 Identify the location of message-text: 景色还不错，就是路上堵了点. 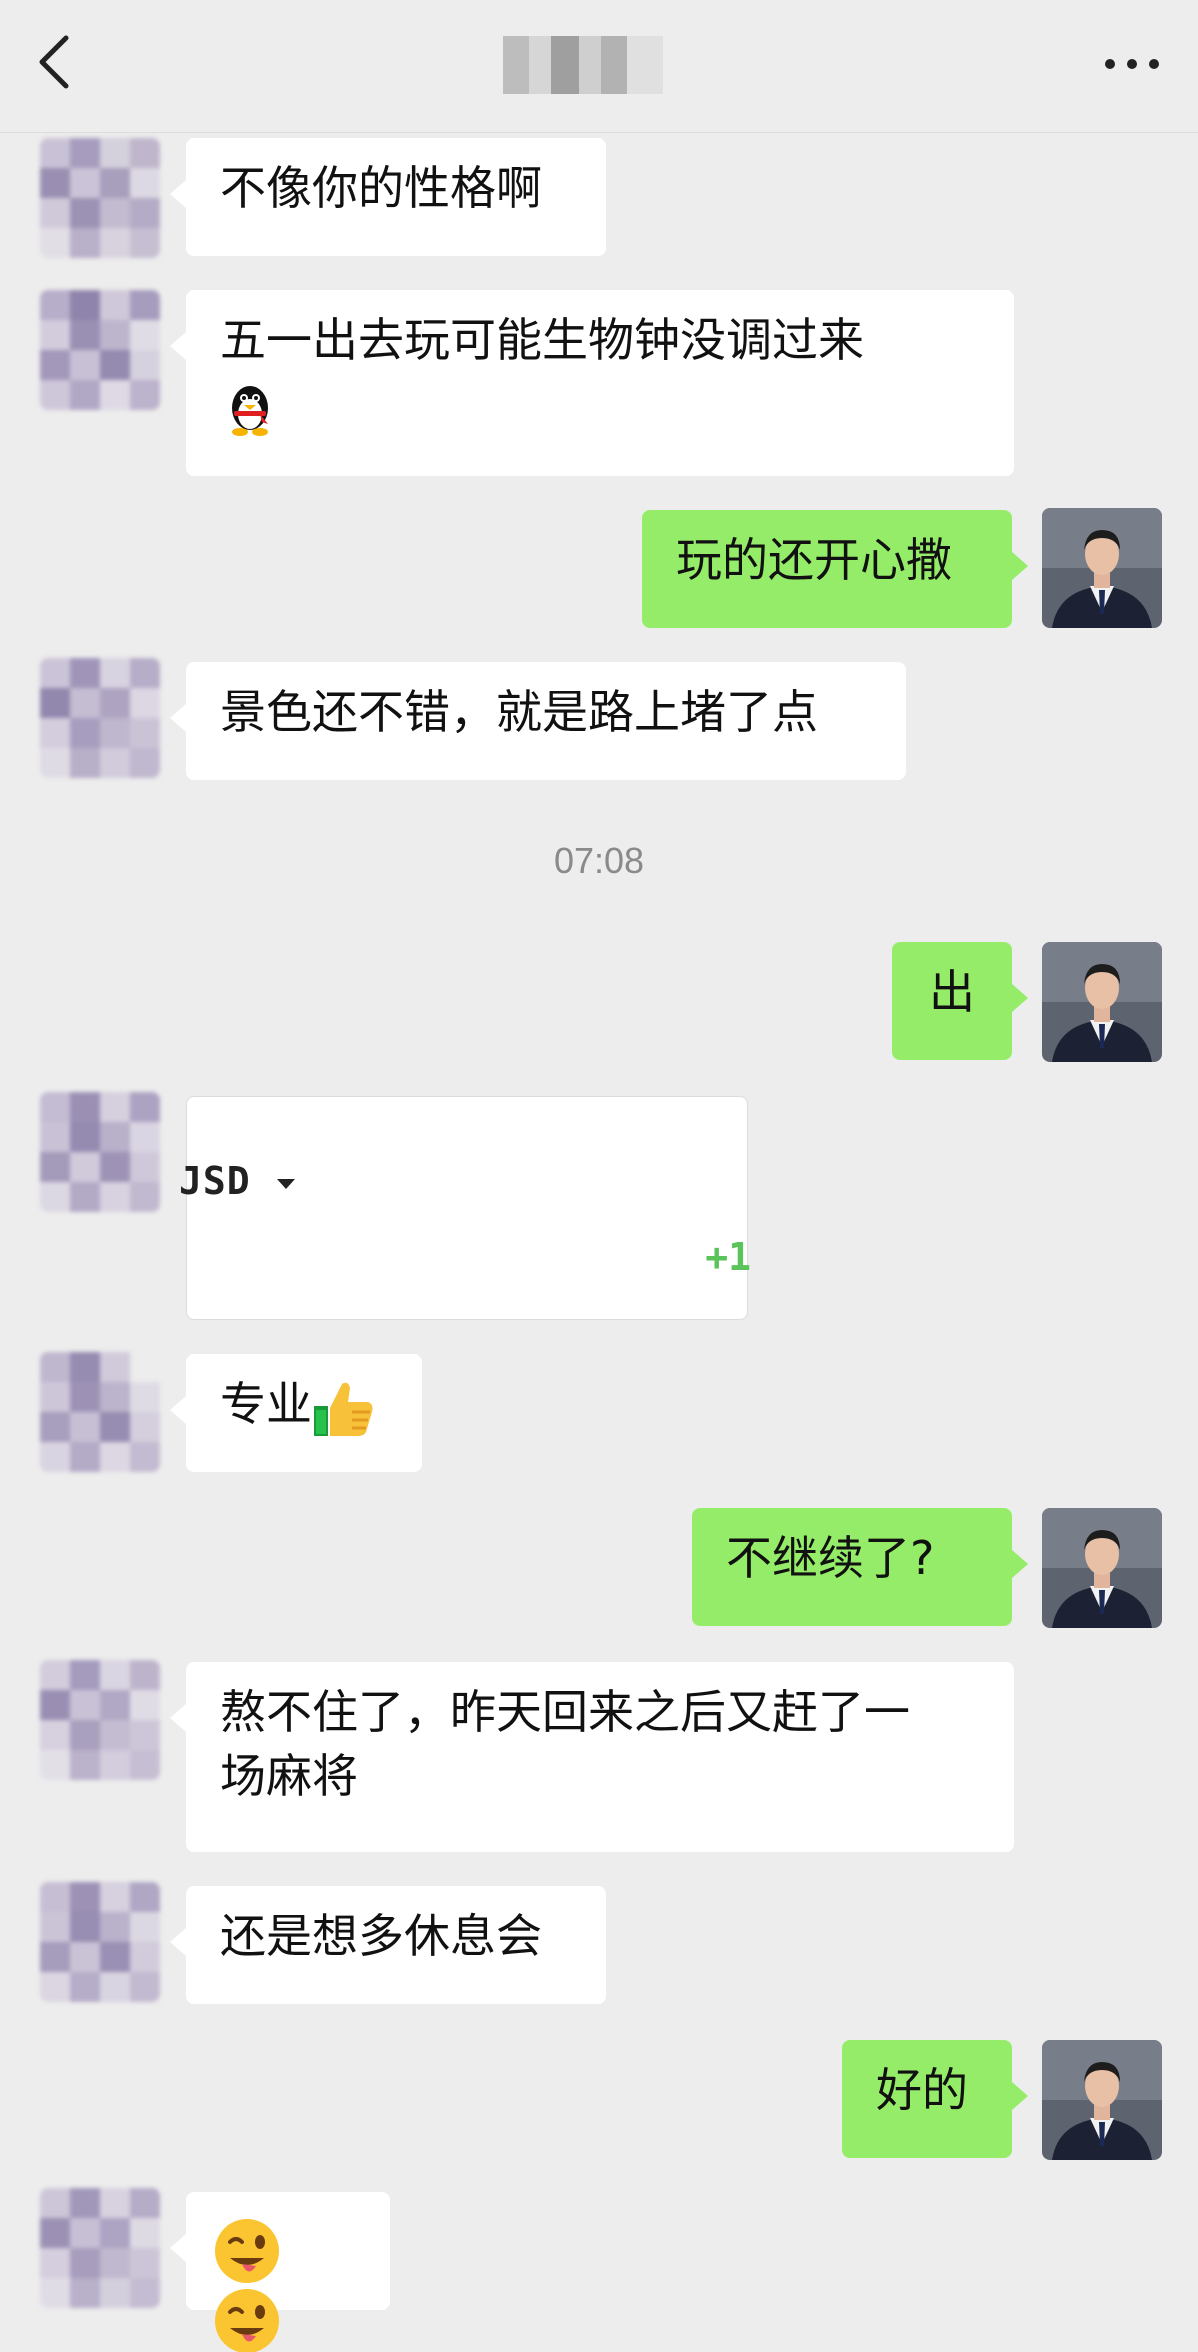
(519, 712).